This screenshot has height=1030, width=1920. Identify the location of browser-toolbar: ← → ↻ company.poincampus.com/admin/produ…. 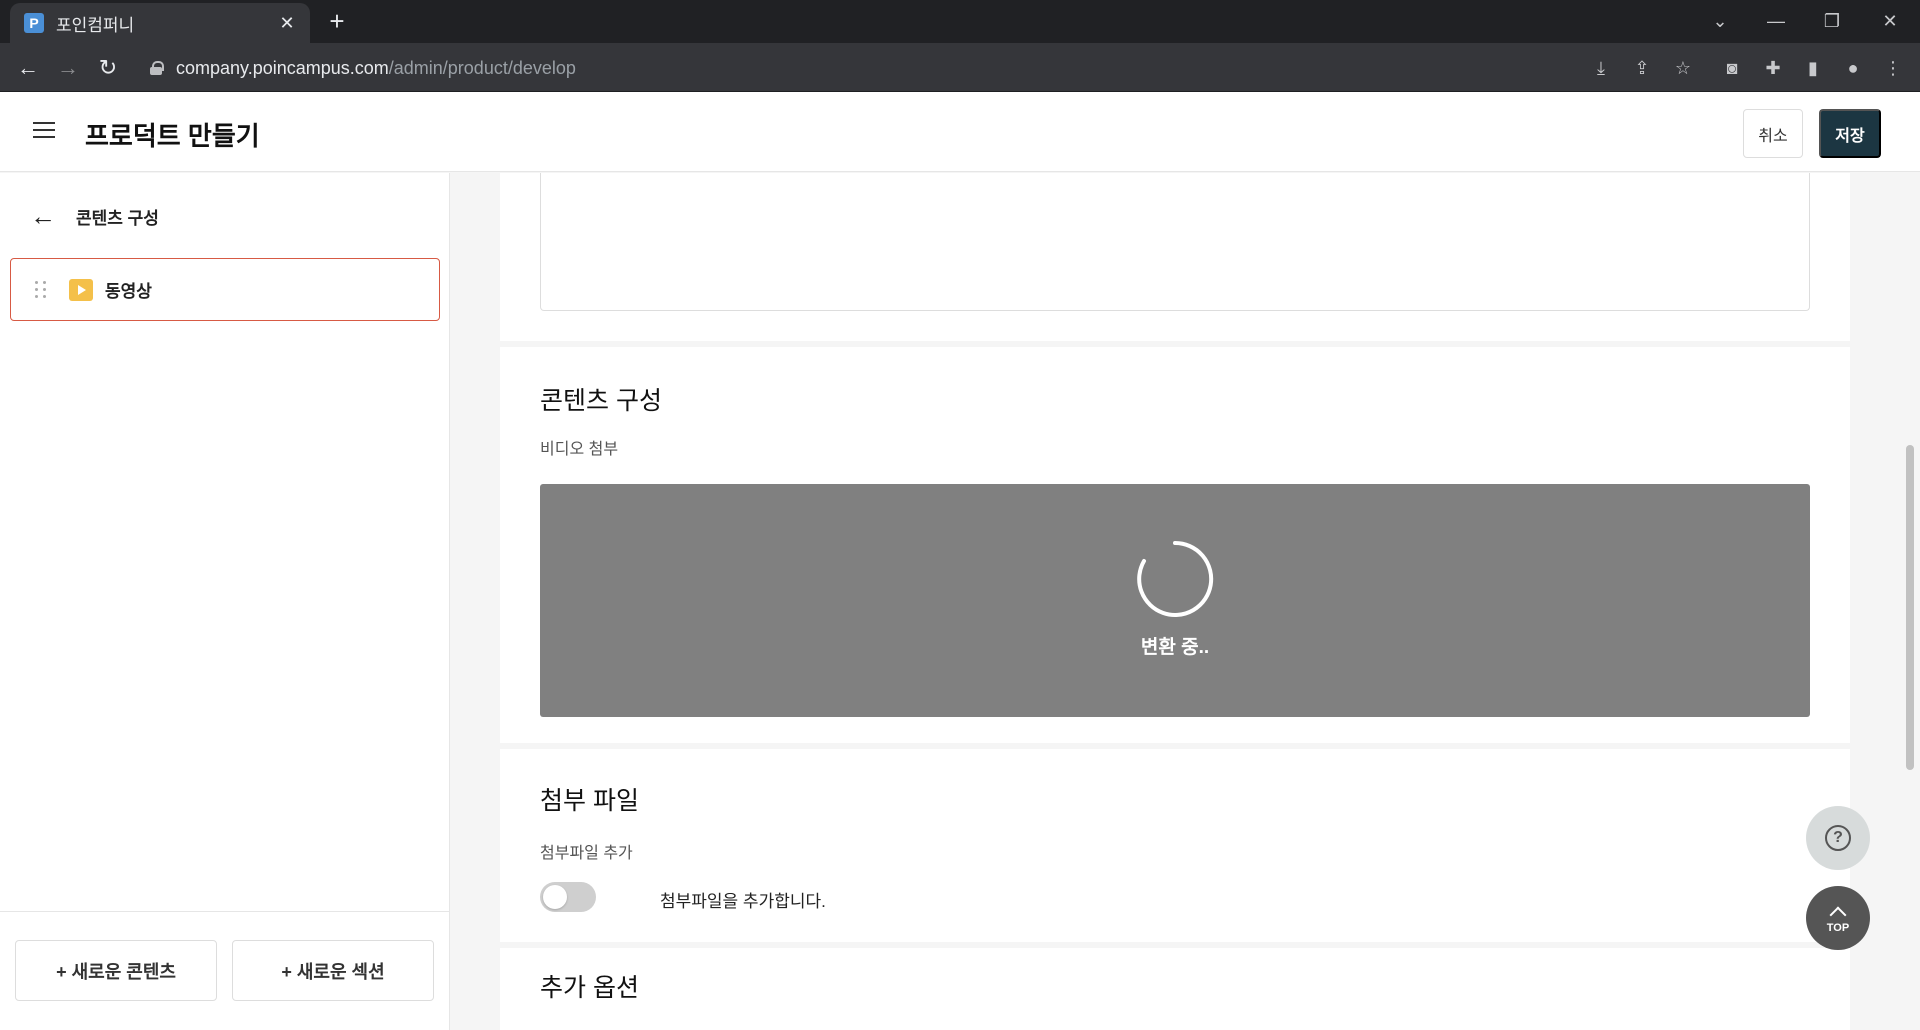
(960, 67).